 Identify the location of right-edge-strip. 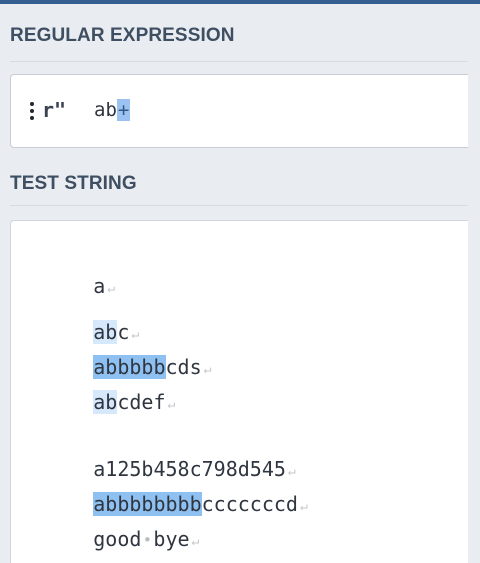
(474, 283).